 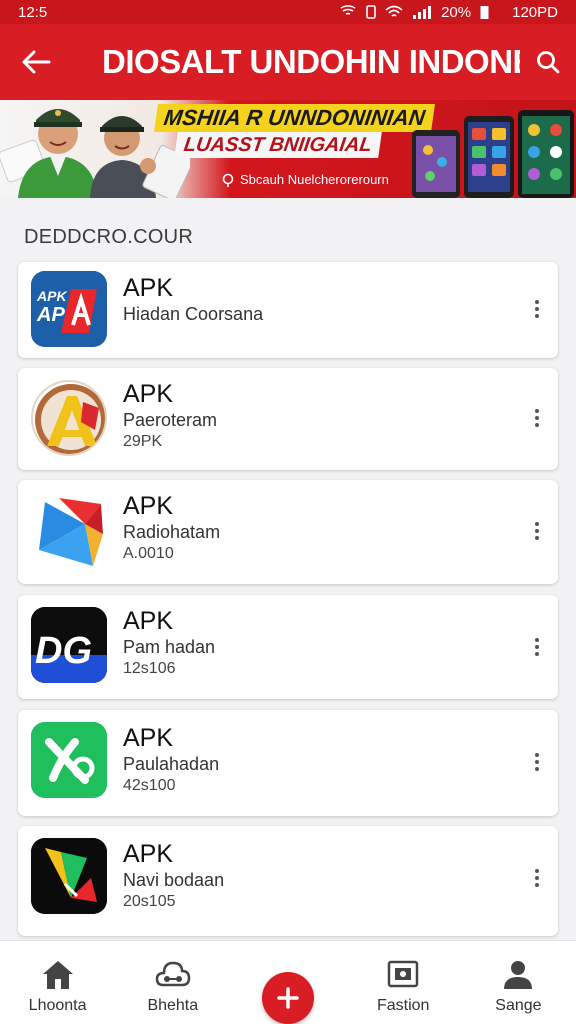 I want to click on plus-icon, so click(x=288, y=998).